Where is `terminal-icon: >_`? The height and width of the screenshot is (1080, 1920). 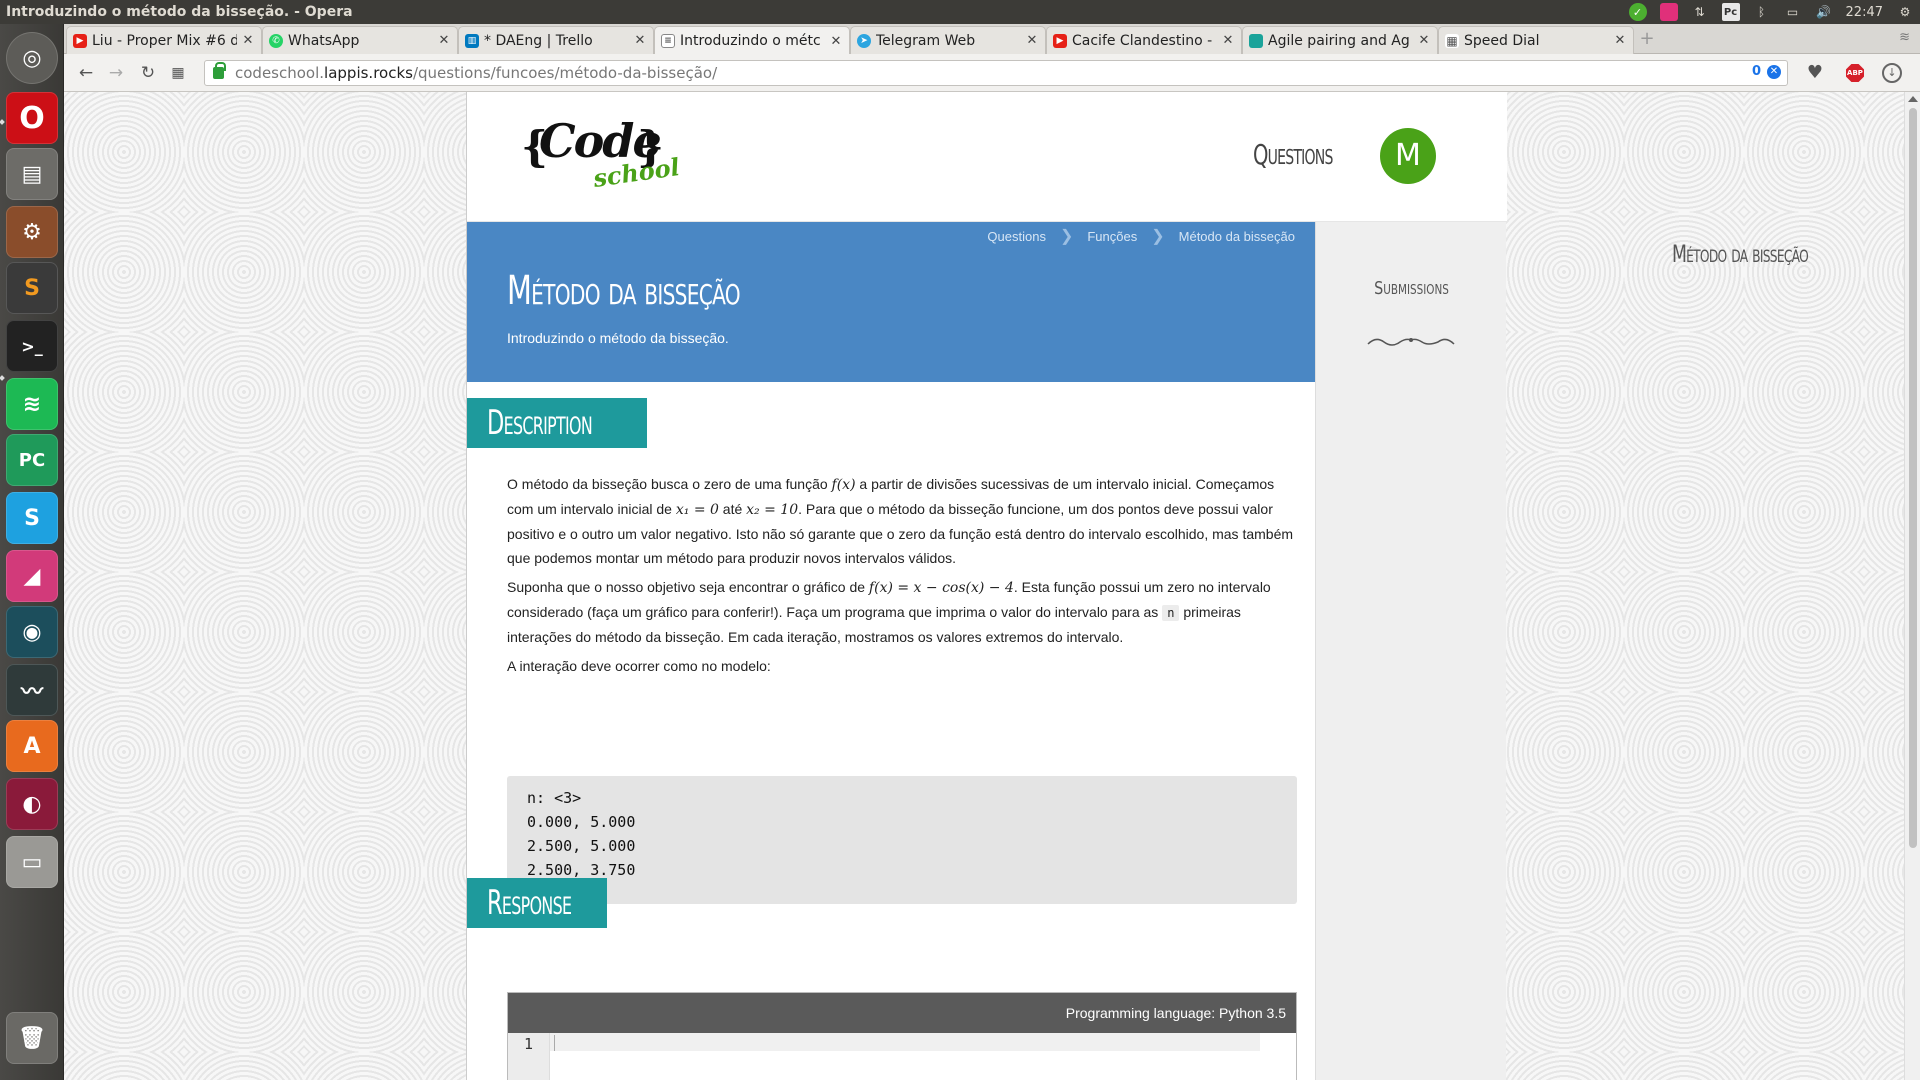
terminal-icon: >_ is located at coordinates (32, 346).